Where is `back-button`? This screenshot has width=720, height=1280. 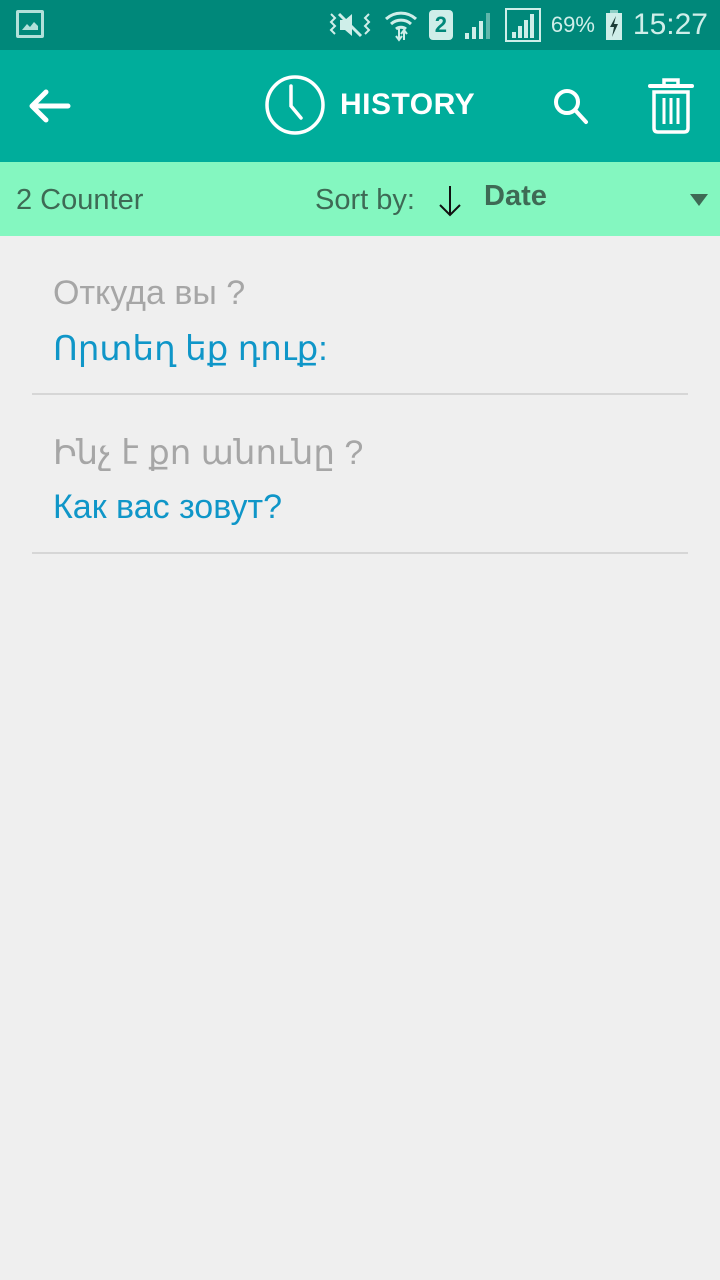 back-button is located at coordinates (50, 106).